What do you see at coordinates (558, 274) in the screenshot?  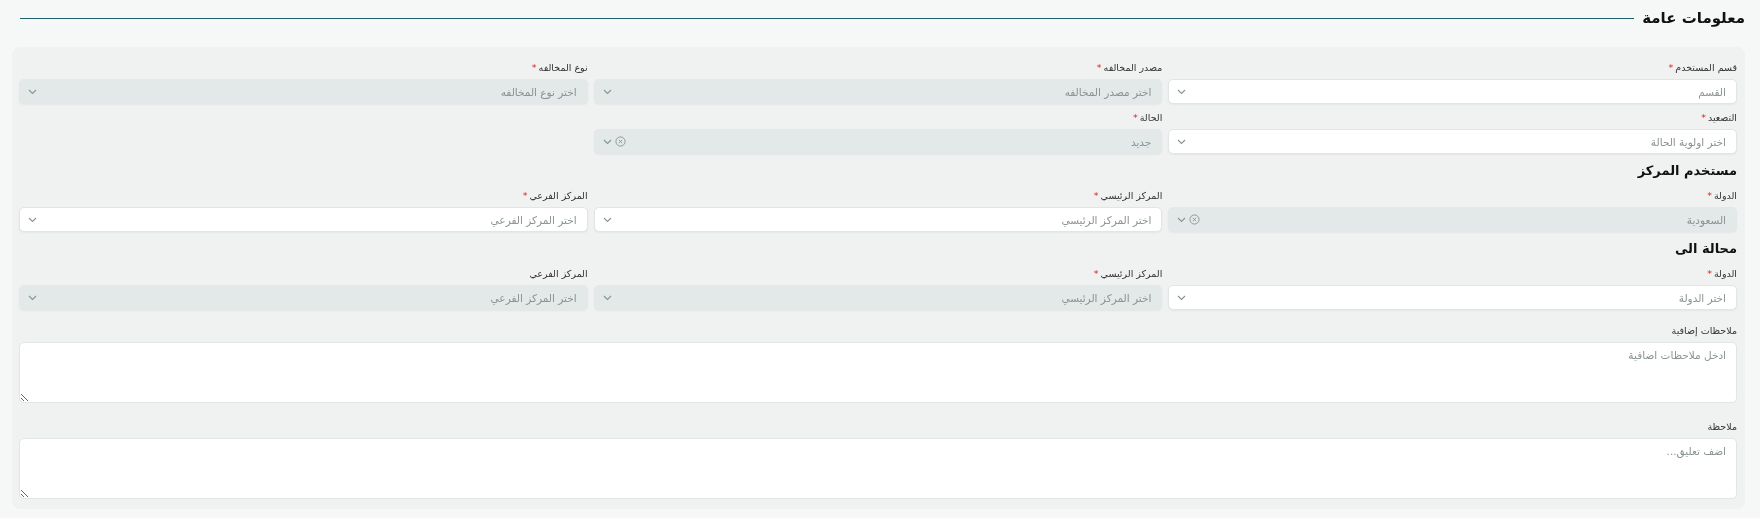 I see `field-label: المركز الفرعي` at bounding box center [558, 274].